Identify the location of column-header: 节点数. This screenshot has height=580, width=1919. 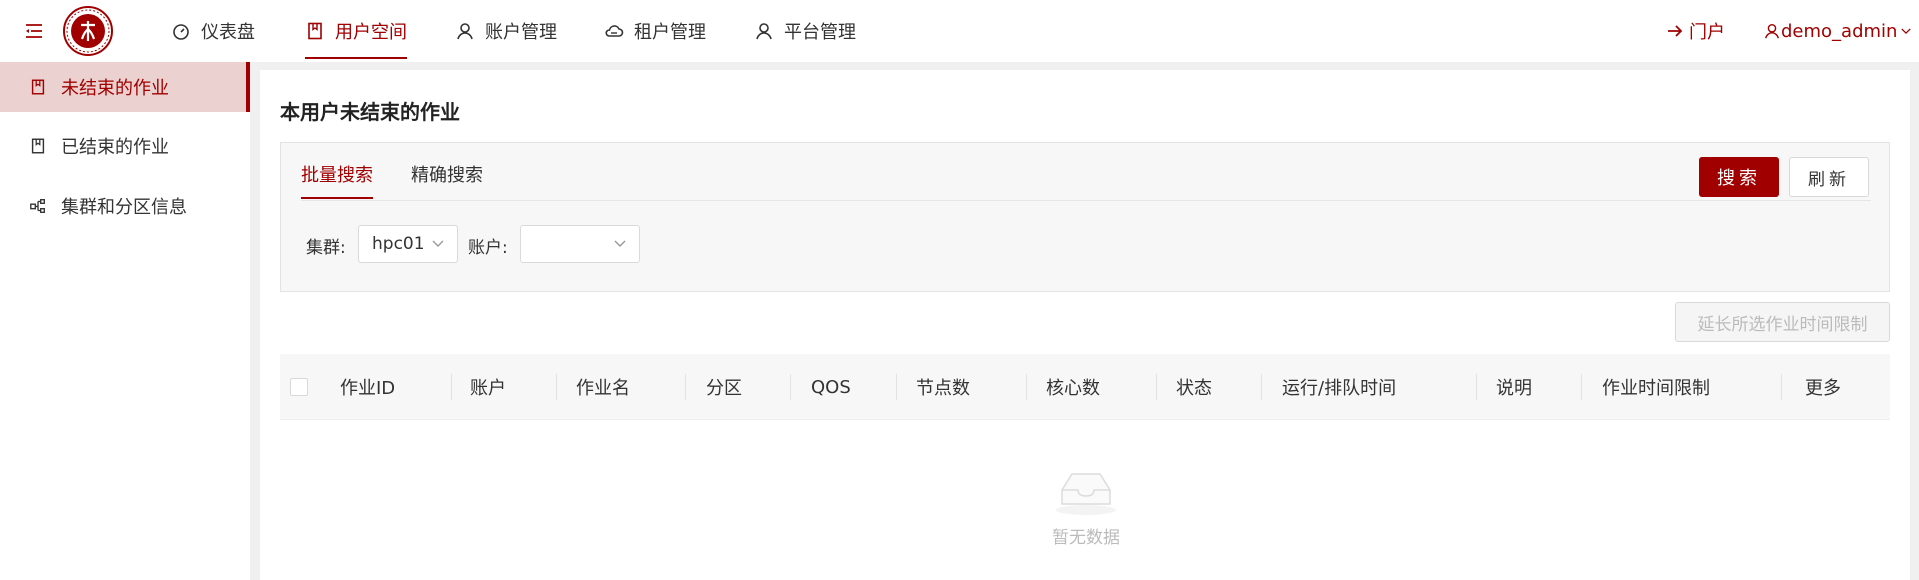
(943, 387).